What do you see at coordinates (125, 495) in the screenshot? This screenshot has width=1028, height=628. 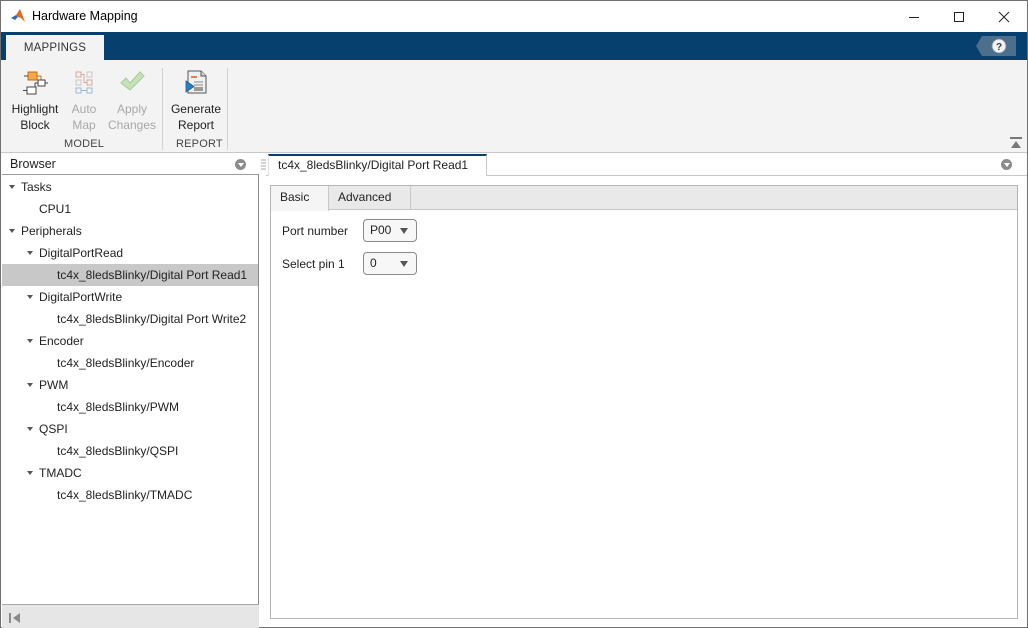 I see `tree-item-label: tc4x_8ledsBlinky/TMADC` at bounding box center [125, 495].